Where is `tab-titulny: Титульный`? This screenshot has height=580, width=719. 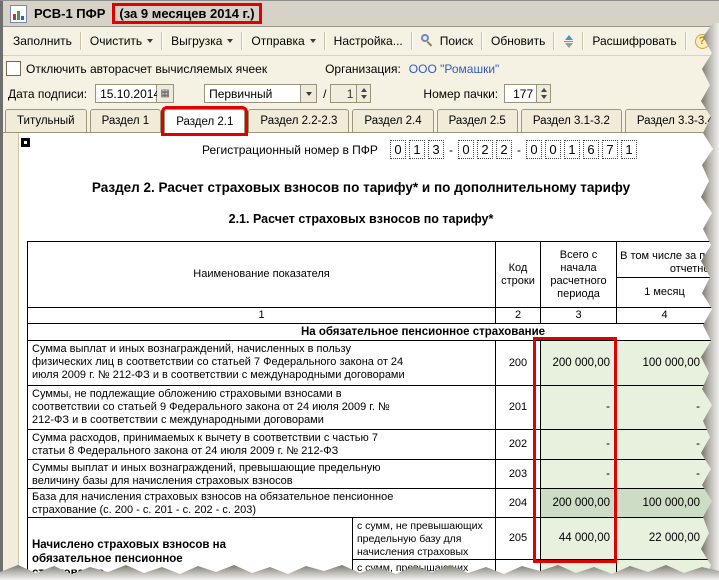
tab-titulny: Титульный is located at coordinates (46, 120).